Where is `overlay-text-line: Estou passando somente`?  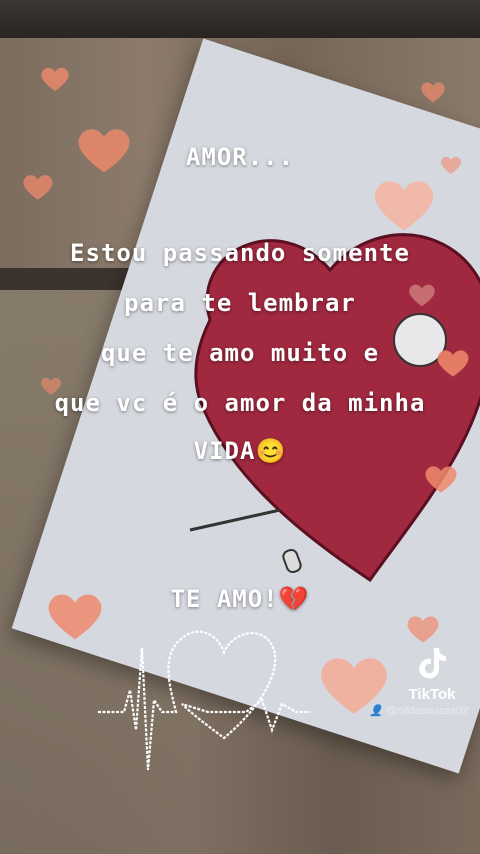
overlay-text-line: Estou passando somente is located at coordinates (240, 253).